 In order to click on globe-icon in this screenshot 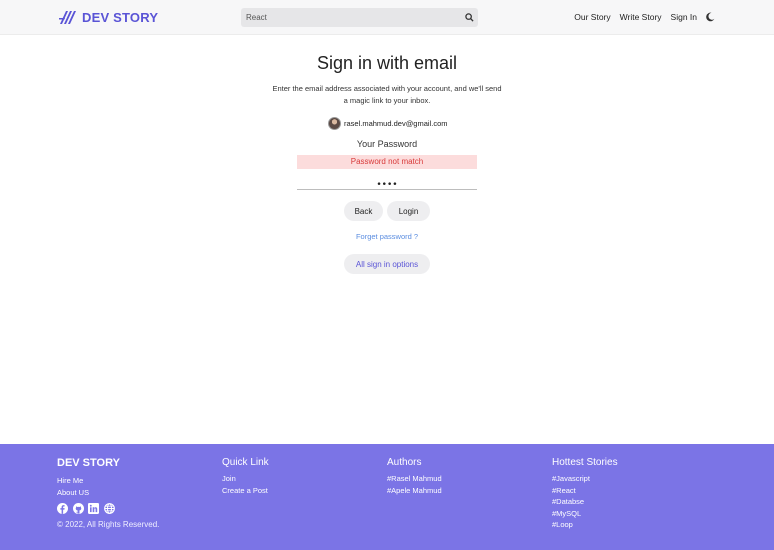, I will do `click(109, 508)`.